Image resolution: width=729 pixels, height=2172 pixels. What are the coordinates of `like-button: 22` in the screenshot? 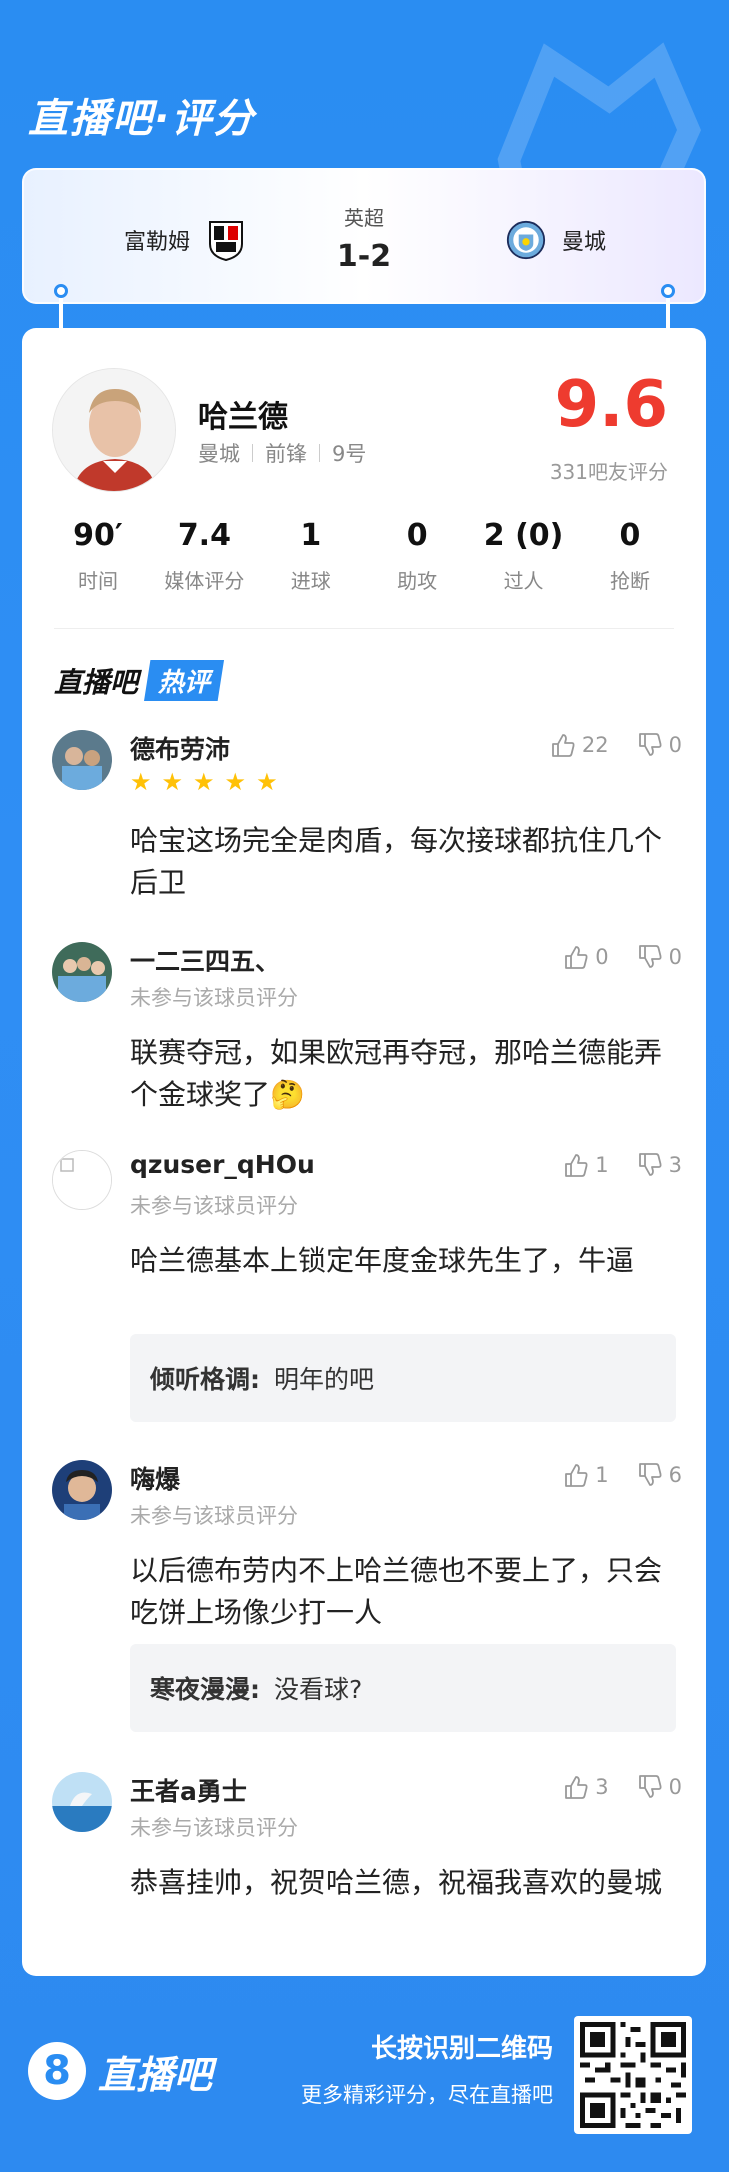 It's located at (579, 745).